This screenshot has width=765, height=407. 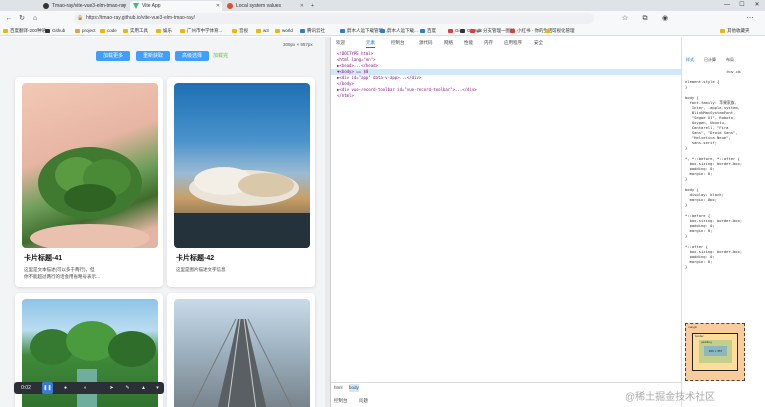 I want to click on bookmark-item: git 分支管理一图解, so click(x=492, y=31).